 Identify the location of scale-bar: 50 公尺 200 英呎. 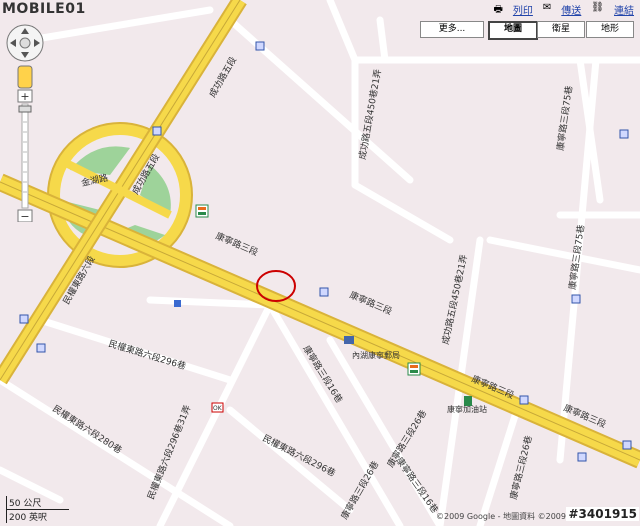
(37, 509).